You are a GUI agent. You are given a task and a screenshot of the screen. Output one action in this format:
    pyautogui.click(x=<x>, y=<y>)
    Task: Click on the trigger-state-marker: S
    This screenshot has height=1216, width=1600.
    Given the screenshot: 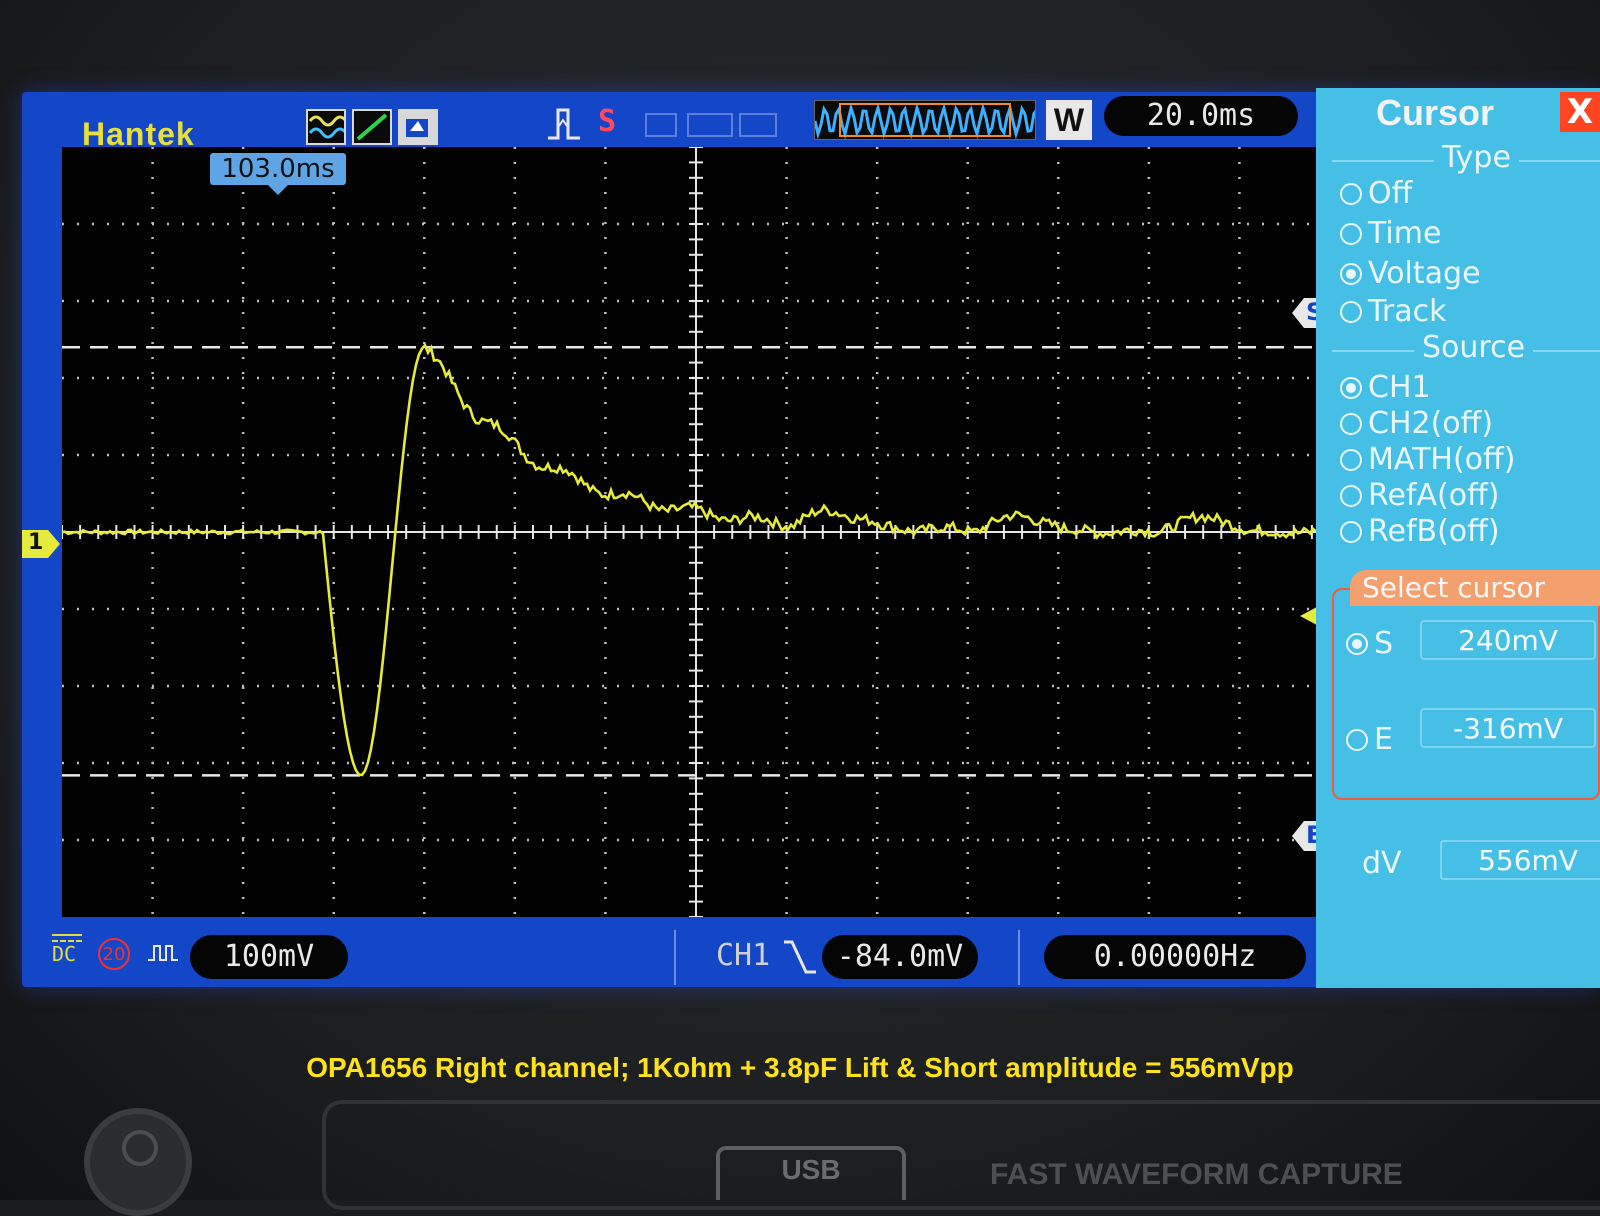 What is the action you would take?
    pyautogui.click(x=607, y=121)
    